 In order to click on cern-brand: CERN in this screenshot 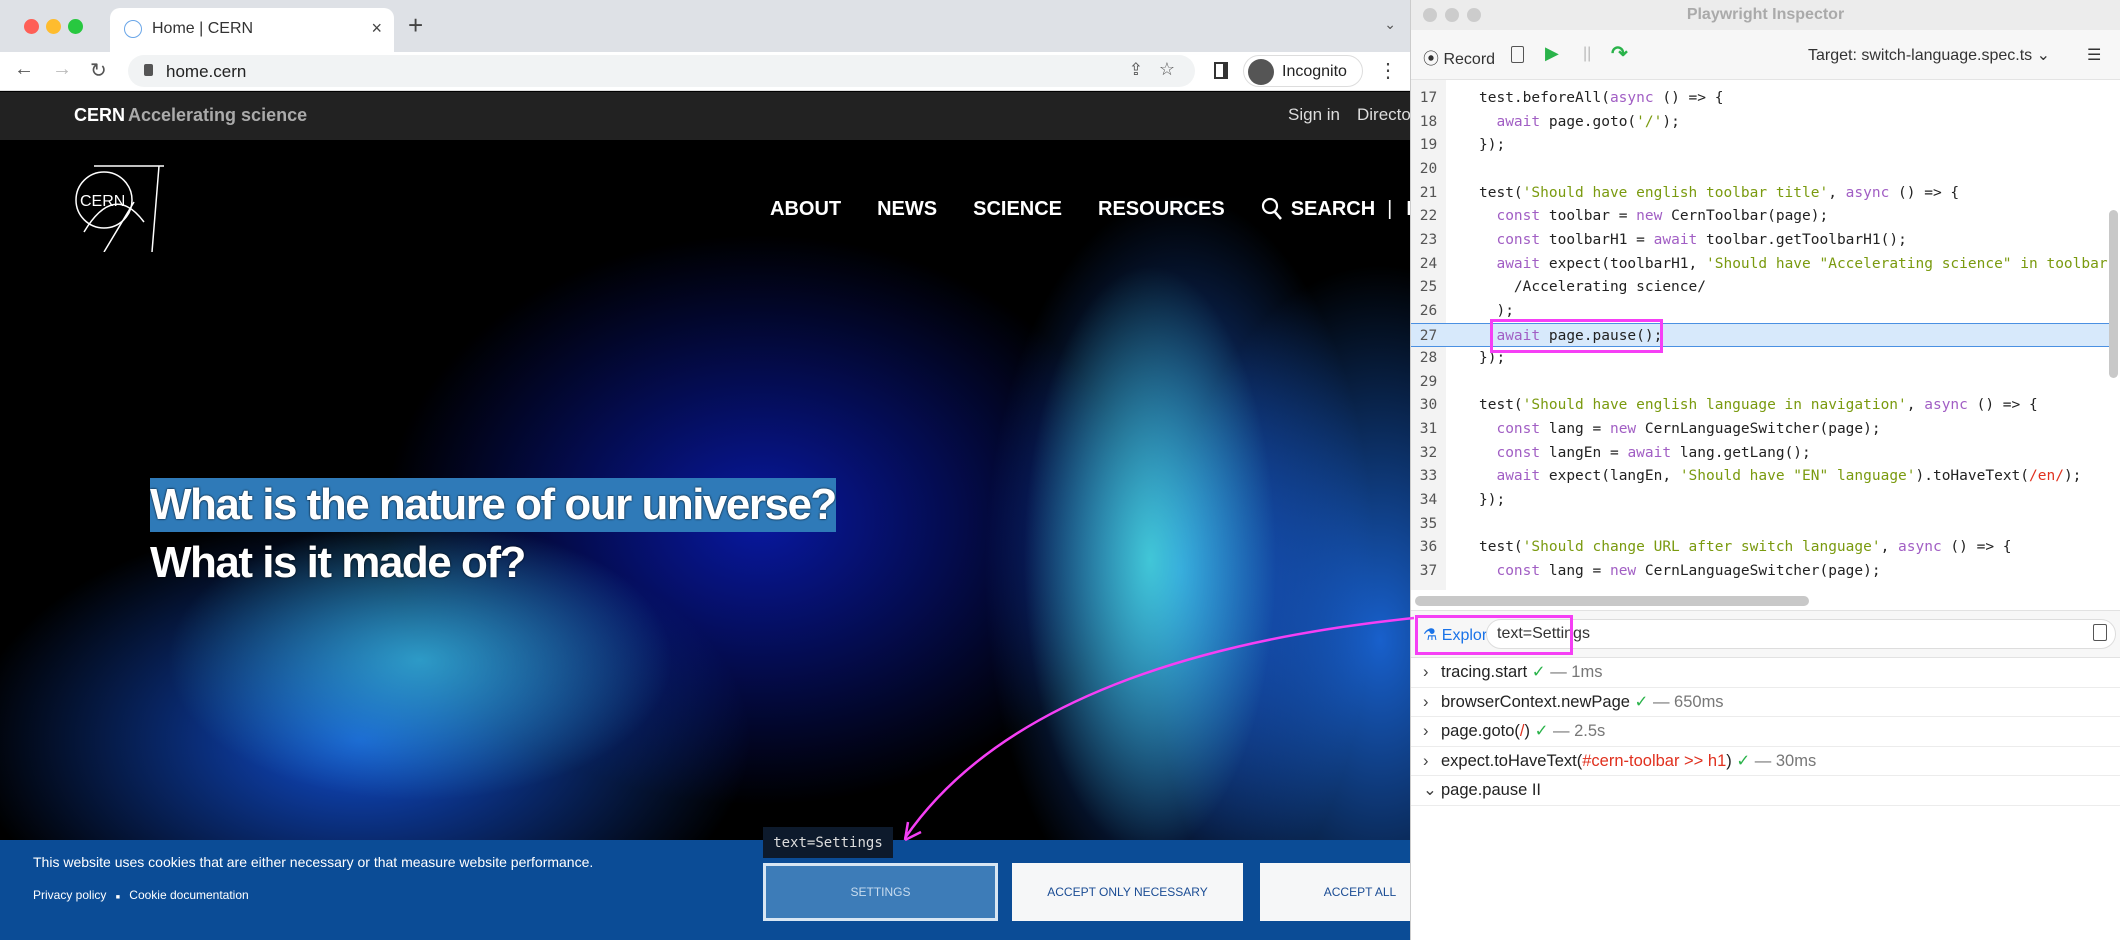, I will do `click(99, 115)`.